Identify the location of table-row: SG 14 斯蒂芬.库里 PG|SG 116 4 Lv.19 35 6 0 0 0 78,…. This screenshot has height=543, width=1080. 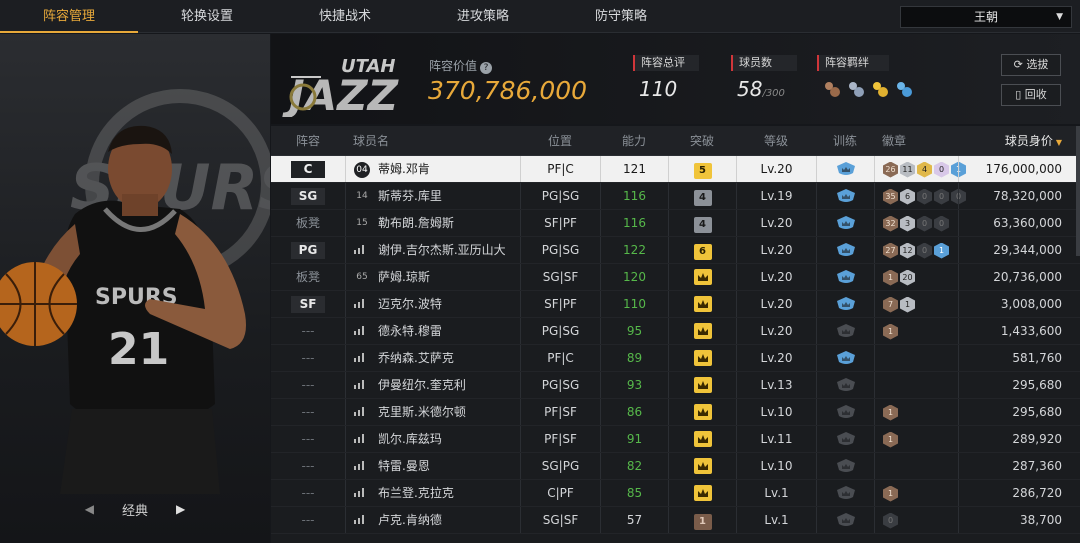
(675, 196).